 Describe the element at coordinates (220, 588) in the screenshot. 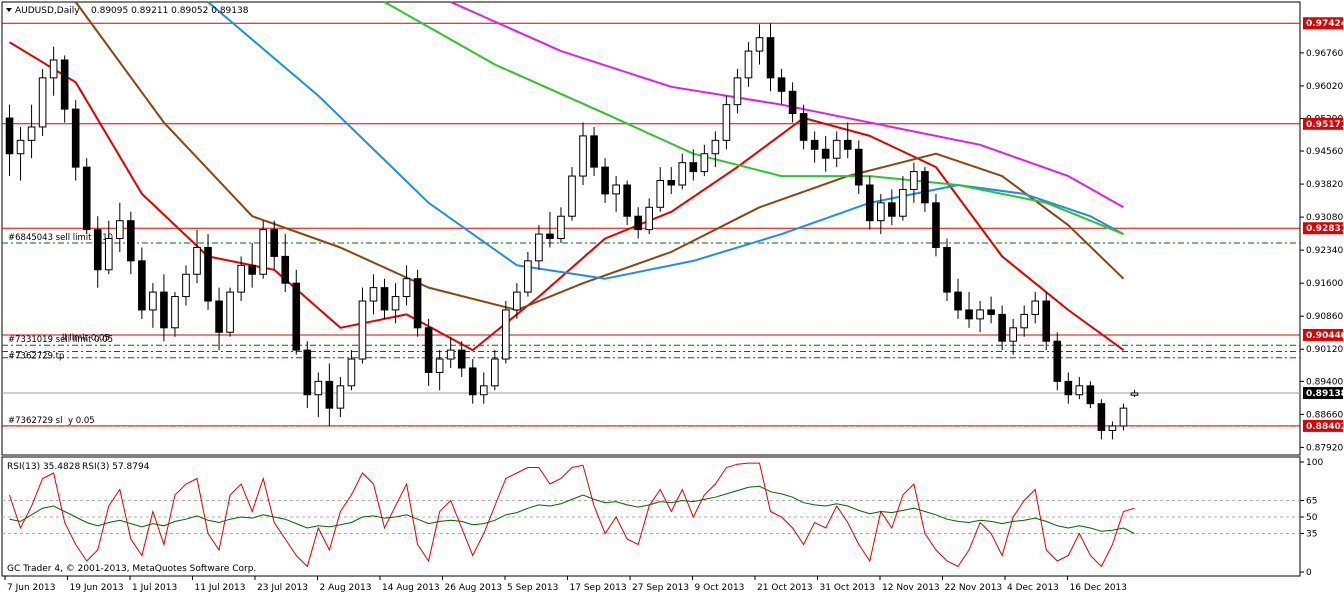

I see `date-tick-label: 11 Jul 2013` at that location.